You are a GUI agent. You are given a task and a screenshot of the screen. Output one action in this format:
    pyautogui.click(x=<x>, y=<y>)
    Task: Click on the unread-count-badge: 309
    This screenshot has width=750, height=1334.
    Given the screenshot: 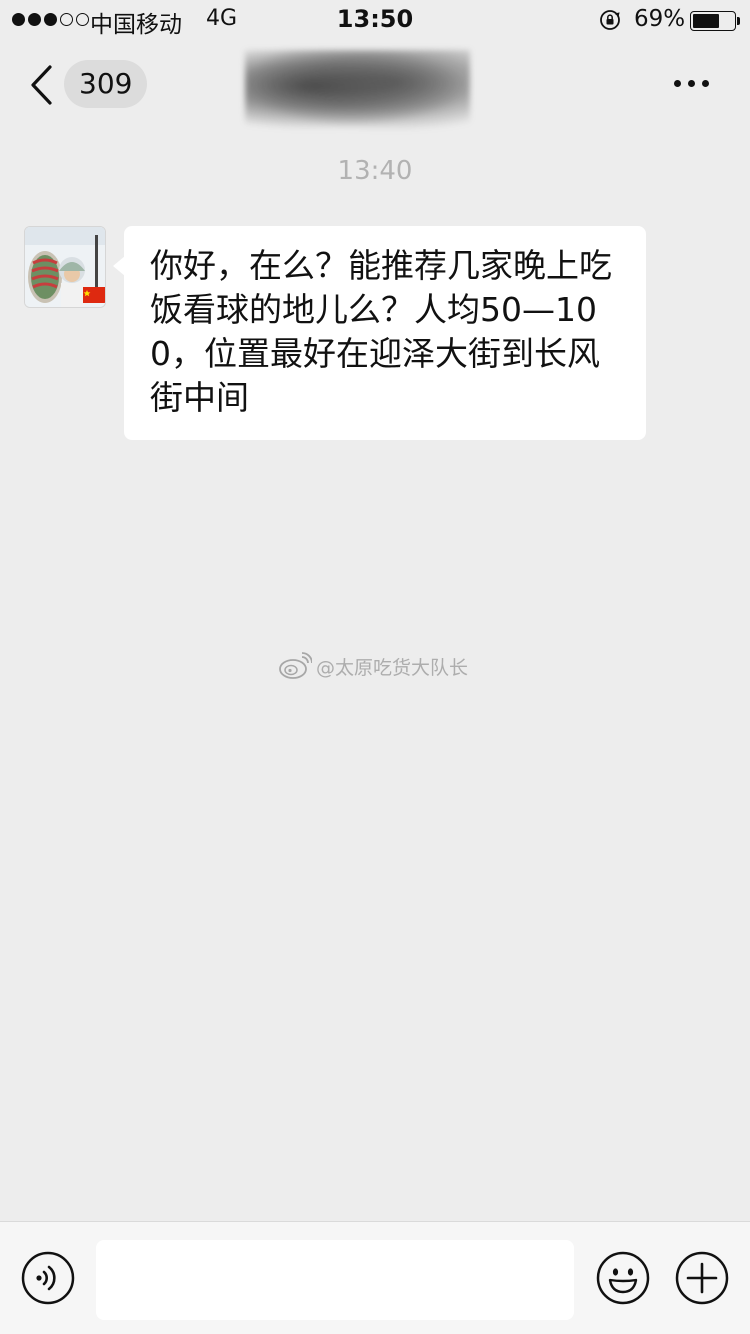 What is the action you would take?
    pyautogui.click(x=106, y=84)
    